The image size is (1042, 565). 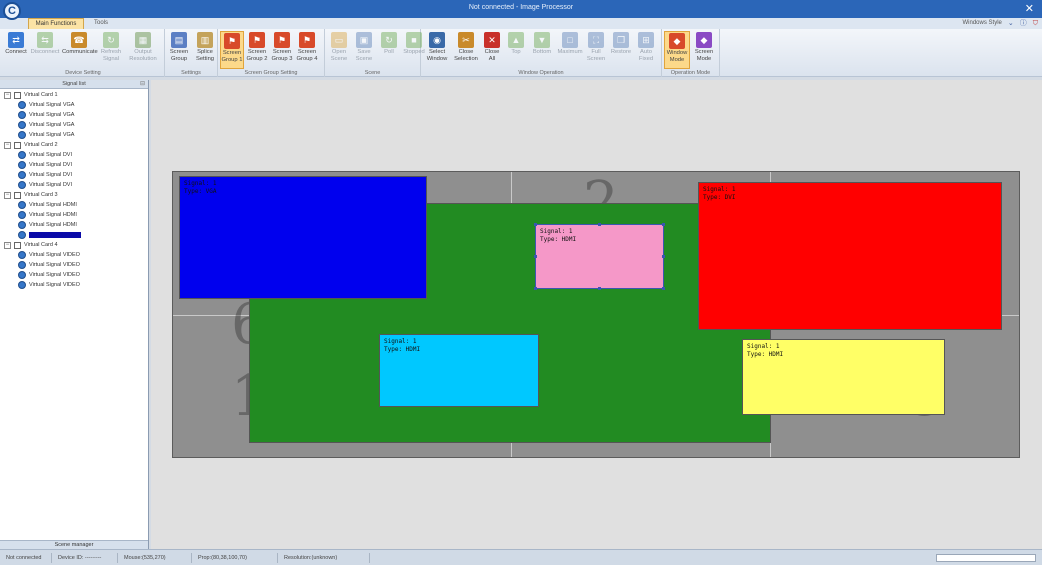 I want to click on style-menu: Windows Style, so click(x=982, y=23).